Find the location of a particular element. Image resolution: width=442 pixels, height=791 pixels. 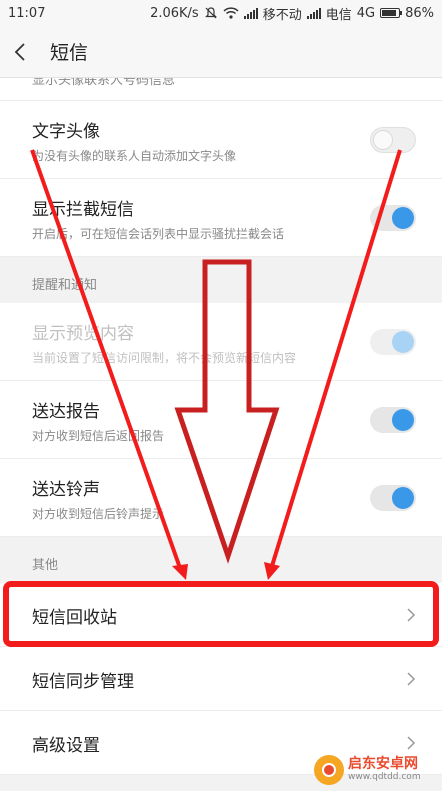

setting-title: 文字头像 is located at coordinates (66, 132).